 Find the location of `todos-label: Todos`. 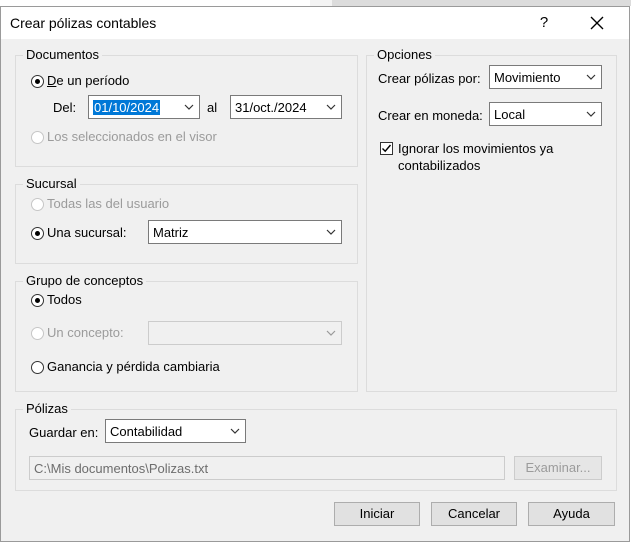

todos-label: Todos is located at coordinates (64, 299).